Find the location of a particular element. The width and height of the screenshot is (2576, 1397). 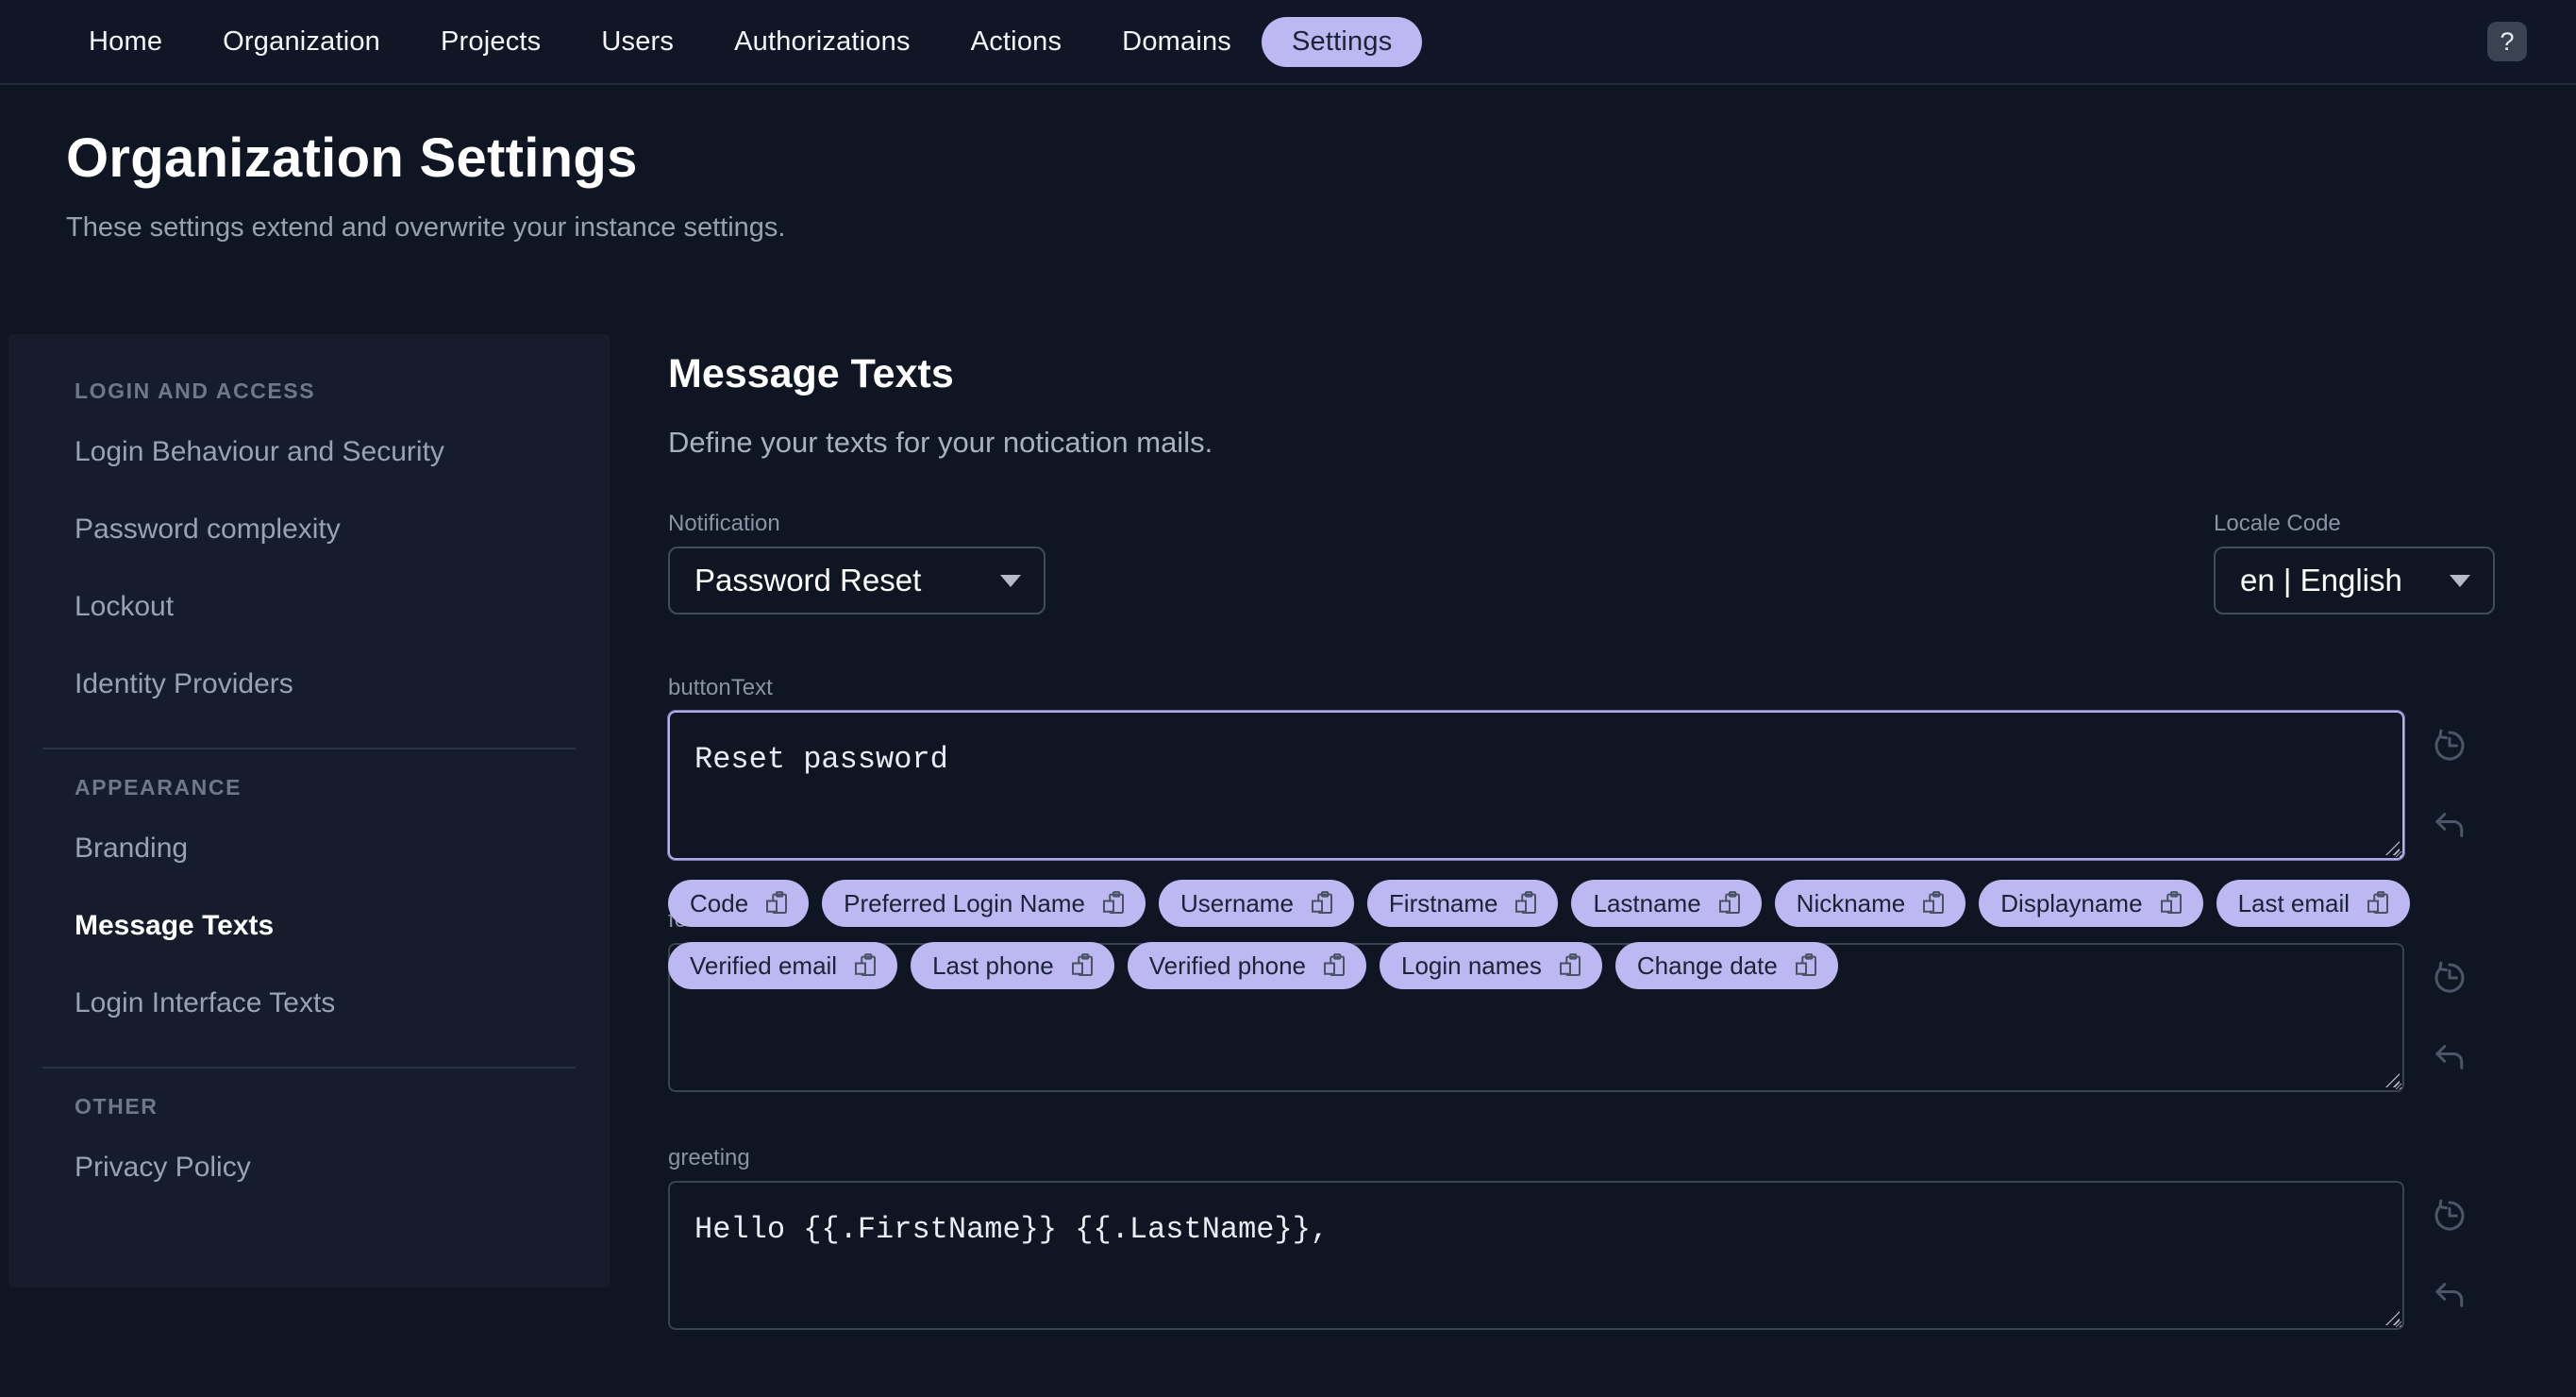

greeting-label: greeting is located at coordinates (709, 1157).